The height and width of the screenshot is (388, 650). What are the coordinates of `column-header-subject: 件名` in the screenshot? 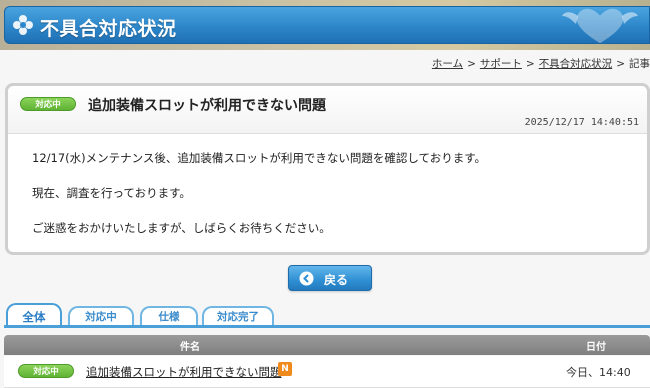 It's located at (190, 347).